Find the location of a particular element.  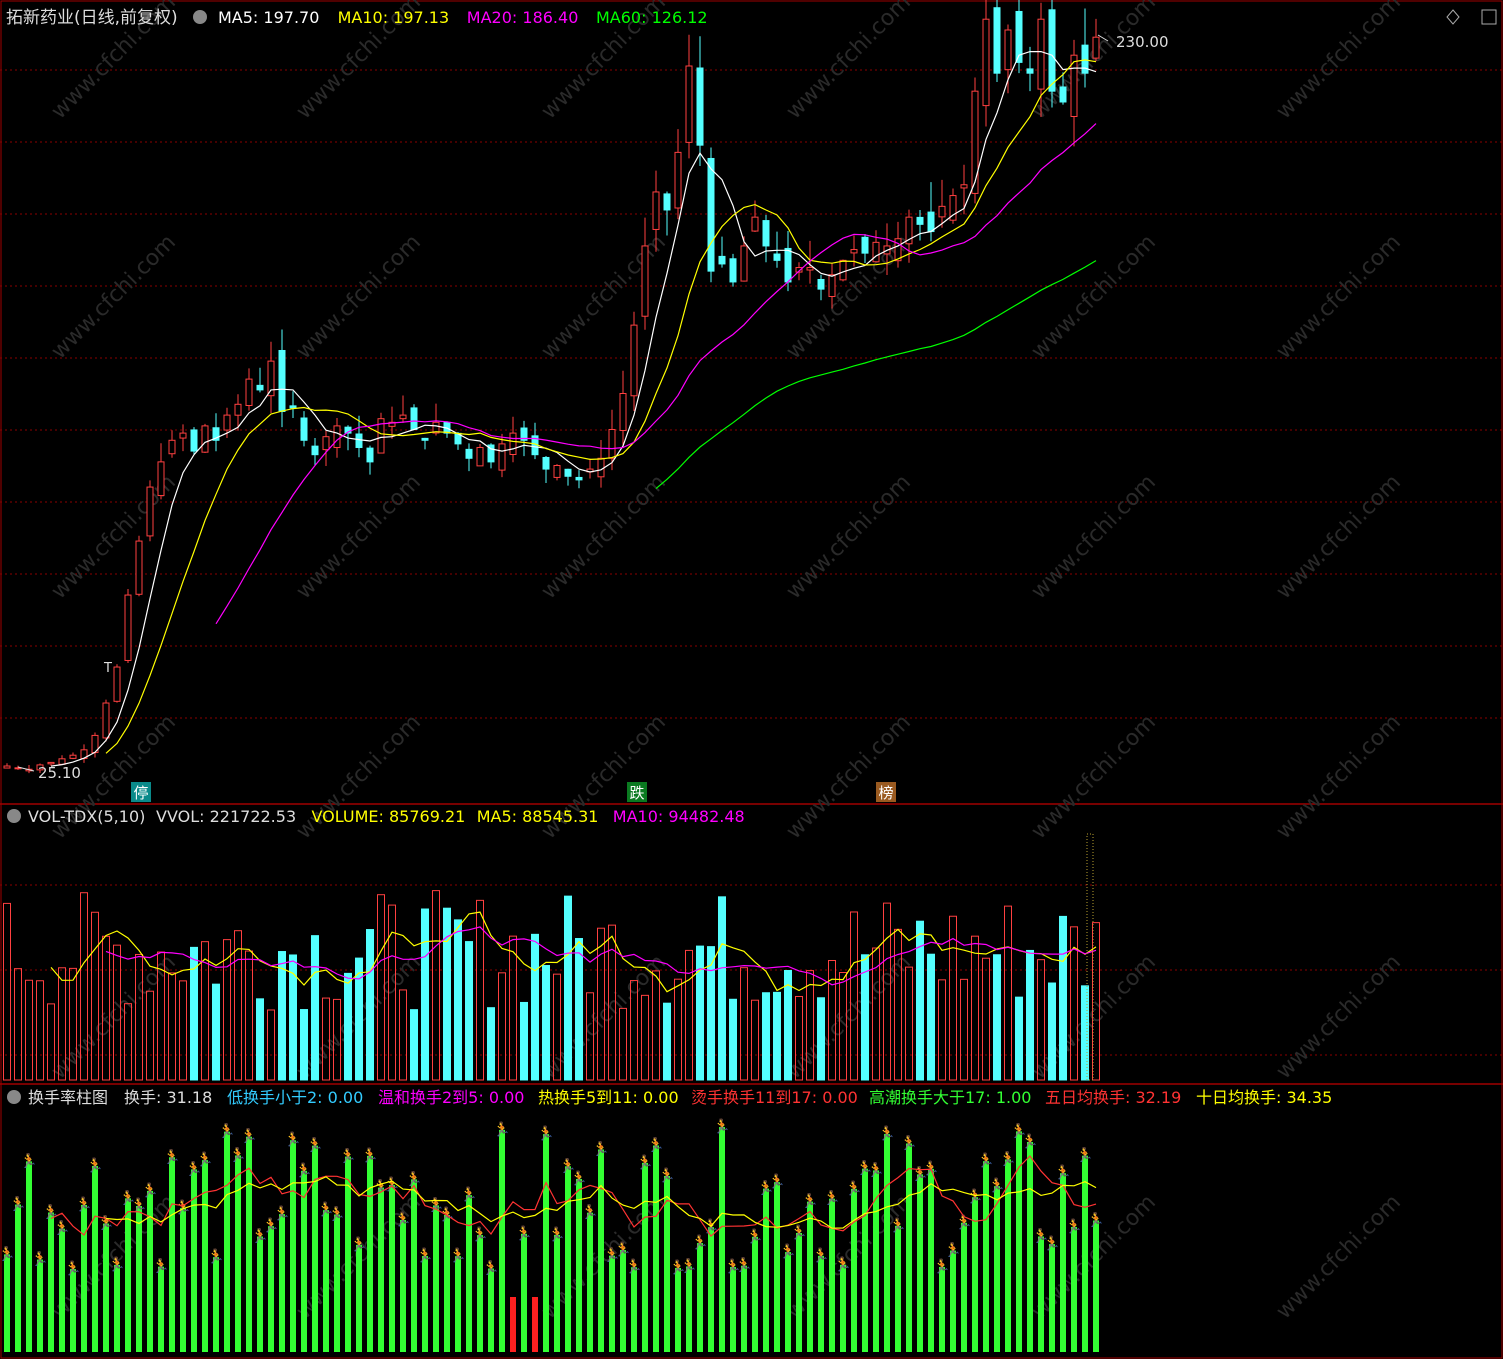

turnover-value-label: 低换手小于2: 0.00 is located at coordinates (295, 1097).